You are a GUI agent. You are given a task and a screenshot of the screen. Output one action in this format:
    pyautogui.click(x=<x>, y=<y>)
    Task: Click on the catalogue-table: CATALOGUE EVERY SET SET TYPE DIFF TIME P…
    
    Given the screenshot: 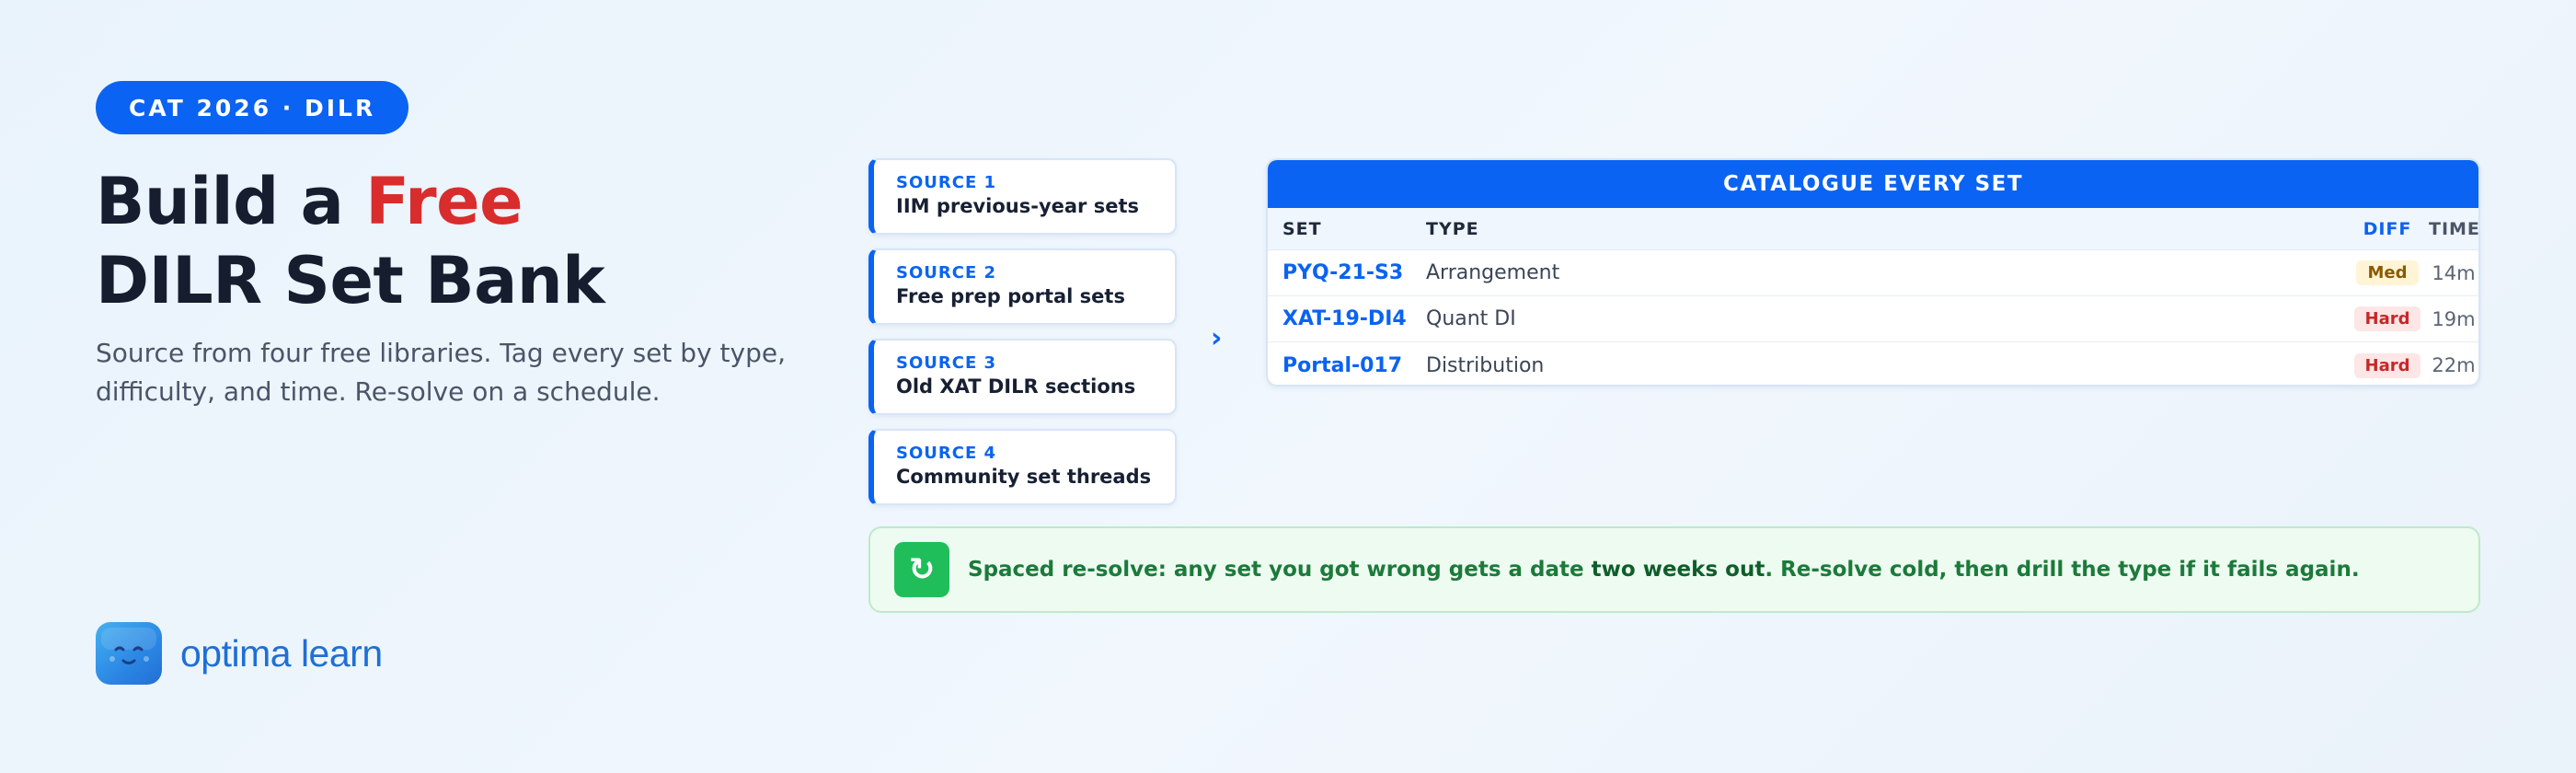 What is the action you would take?
    pyautogui.click(x=1873, y=272)
    